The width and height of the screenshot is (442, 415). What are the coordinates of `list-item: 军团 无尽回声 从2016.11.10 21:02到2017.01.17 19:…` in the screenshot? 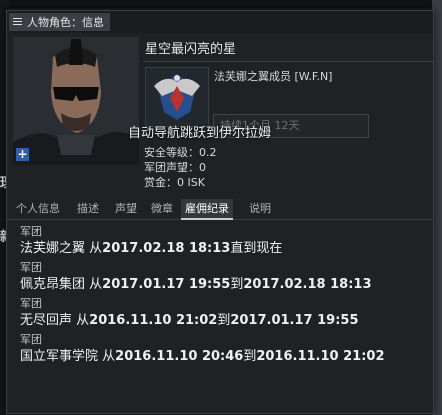 It's located at (225, 315).